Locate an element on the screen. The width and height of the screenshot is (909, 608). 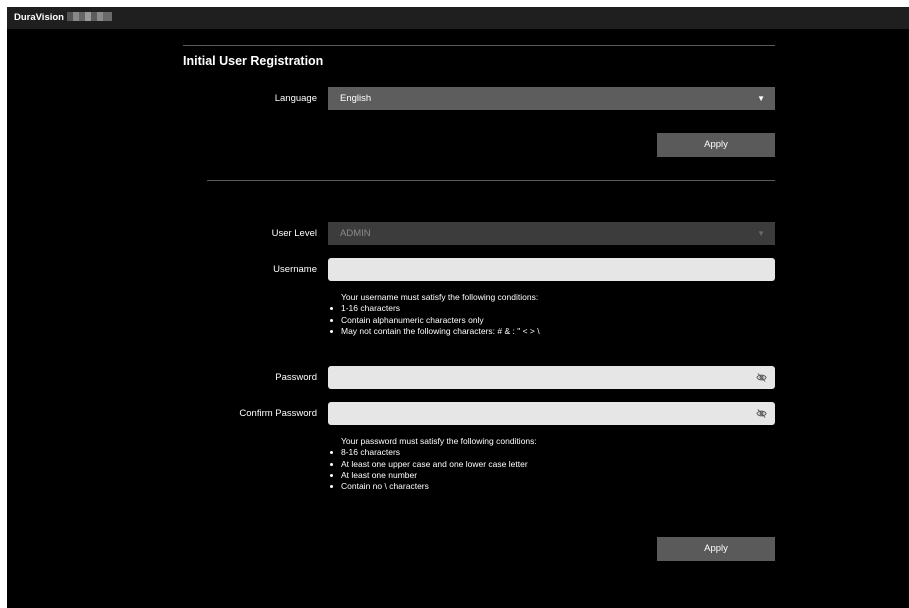
brand-name: DuraVision is located at coordinates (39, 17).